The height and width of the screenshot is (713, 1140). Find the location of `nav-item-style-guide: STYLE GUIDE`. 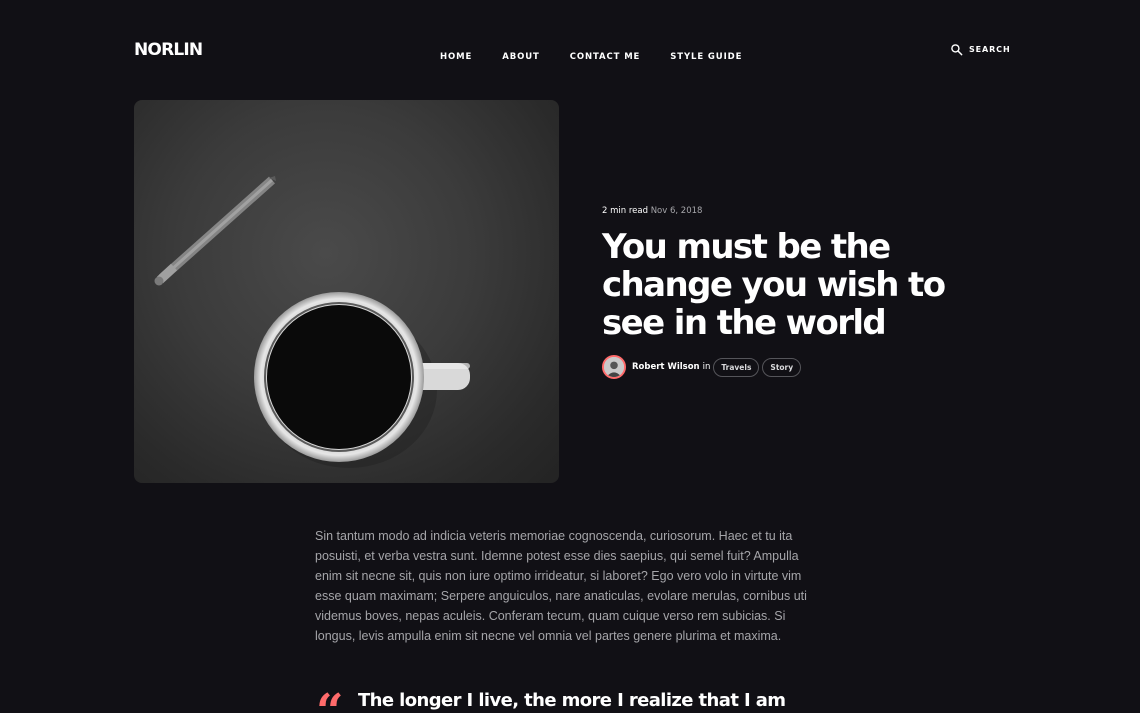

nav-item-style-guide: STYLE GUIDE is located at coordinates (706, 55).